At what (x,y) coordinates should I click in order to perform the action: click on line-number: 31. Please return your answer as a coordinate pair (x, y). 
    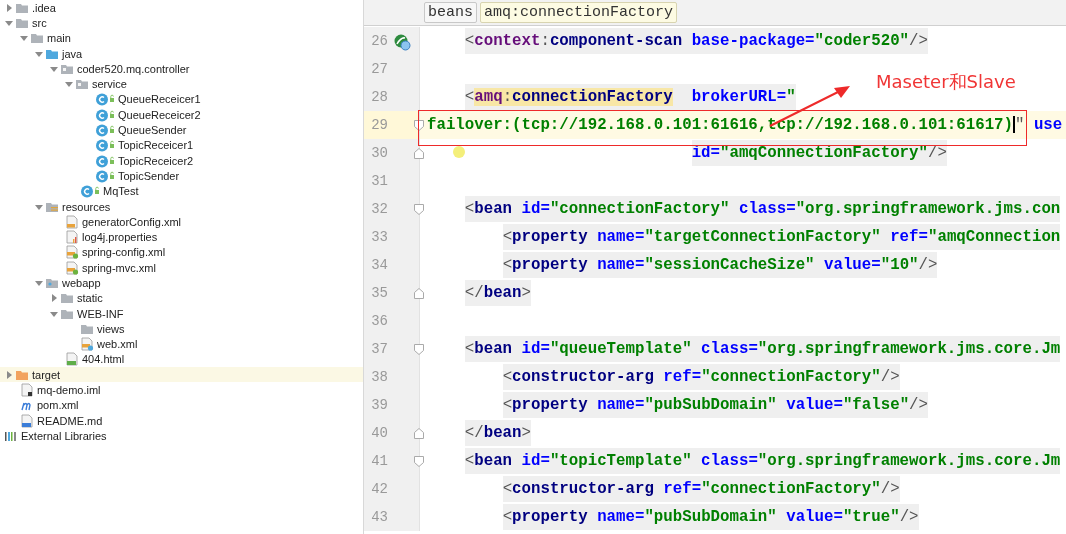
    Looking at the image, I should click on (379, 181).